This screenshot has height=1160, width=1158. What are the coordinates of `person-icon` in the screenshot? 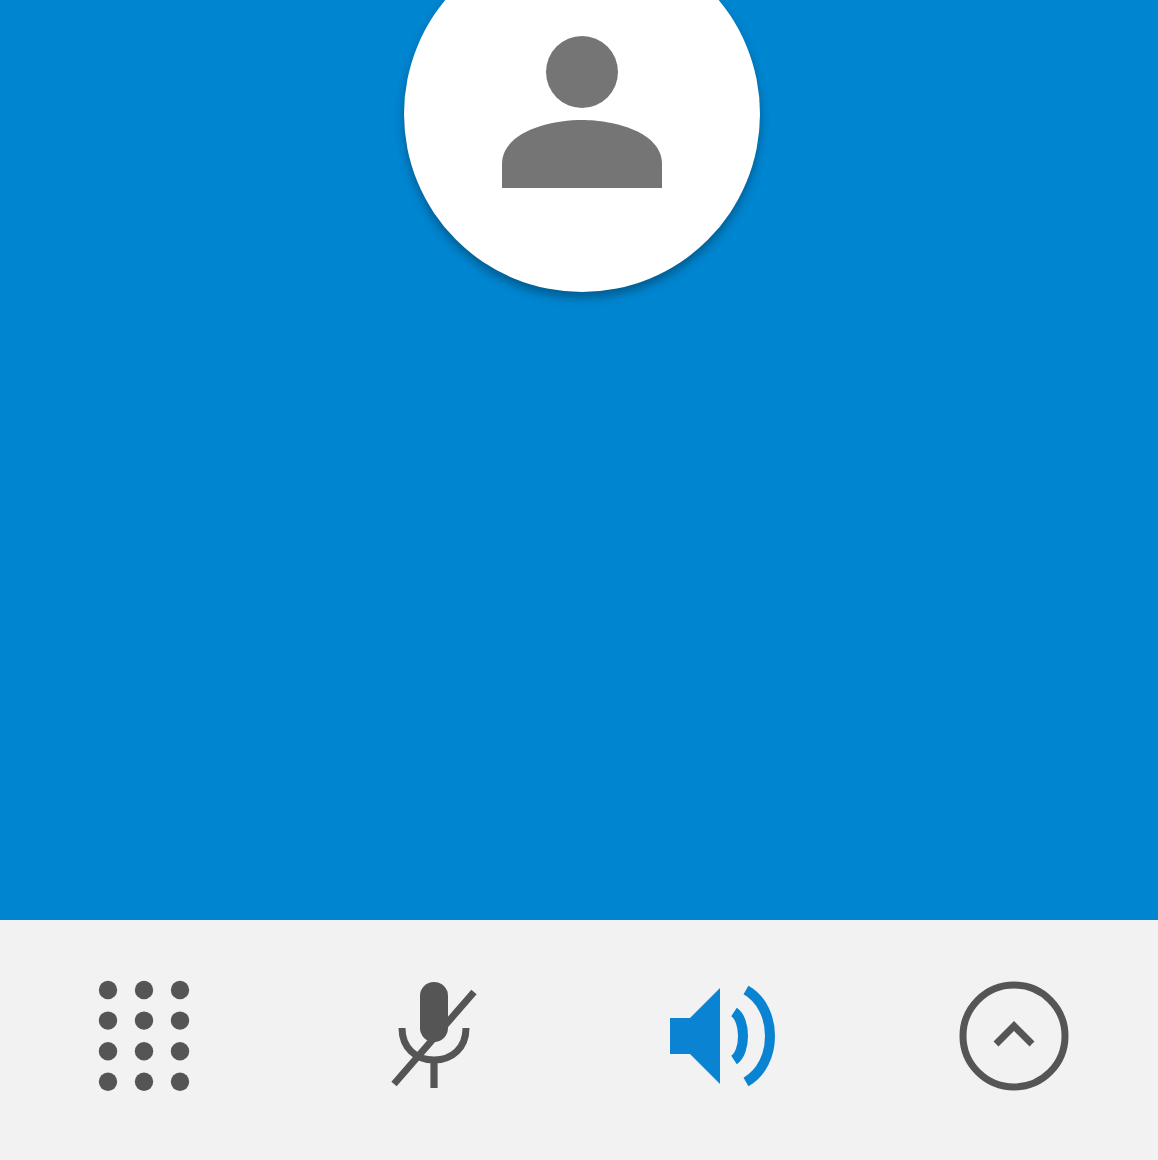 It's located at (581, 112).